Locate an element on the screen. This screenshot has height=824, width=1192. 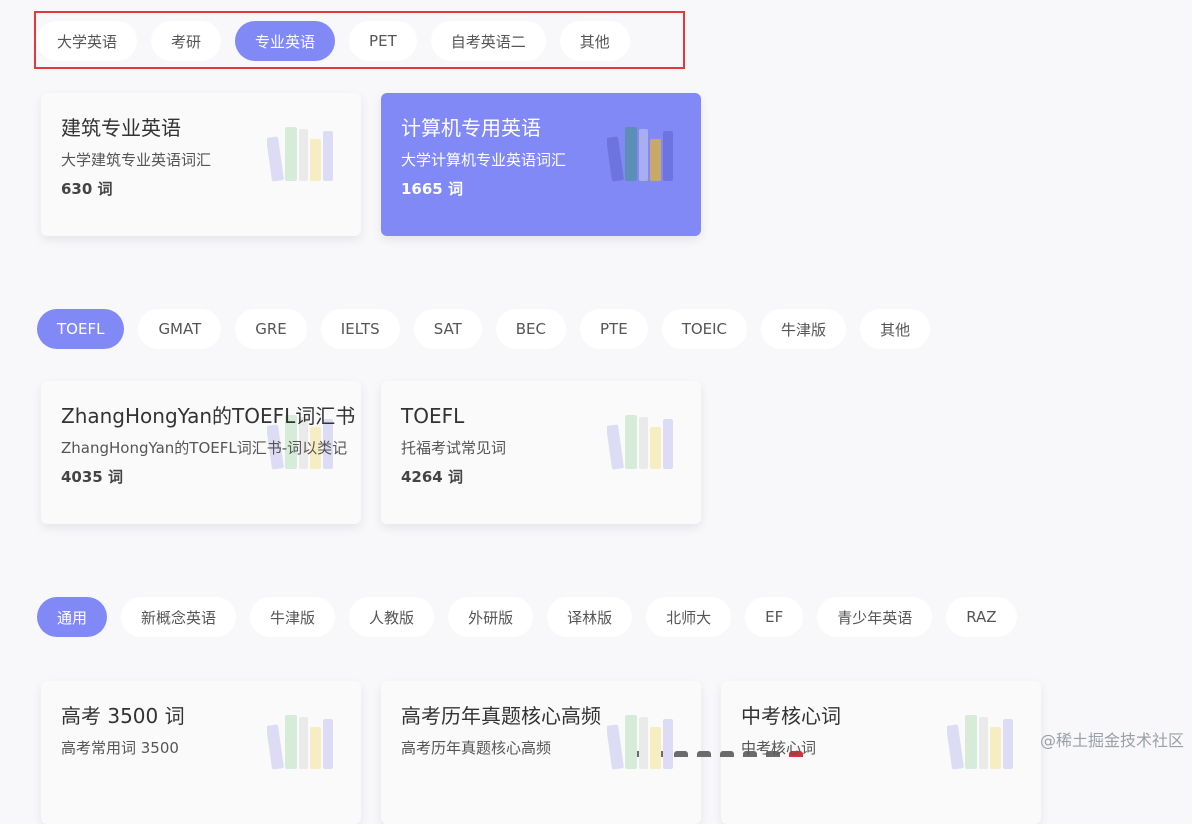
tab-kaoyan: 考研 is located at coordinates (186, 41).